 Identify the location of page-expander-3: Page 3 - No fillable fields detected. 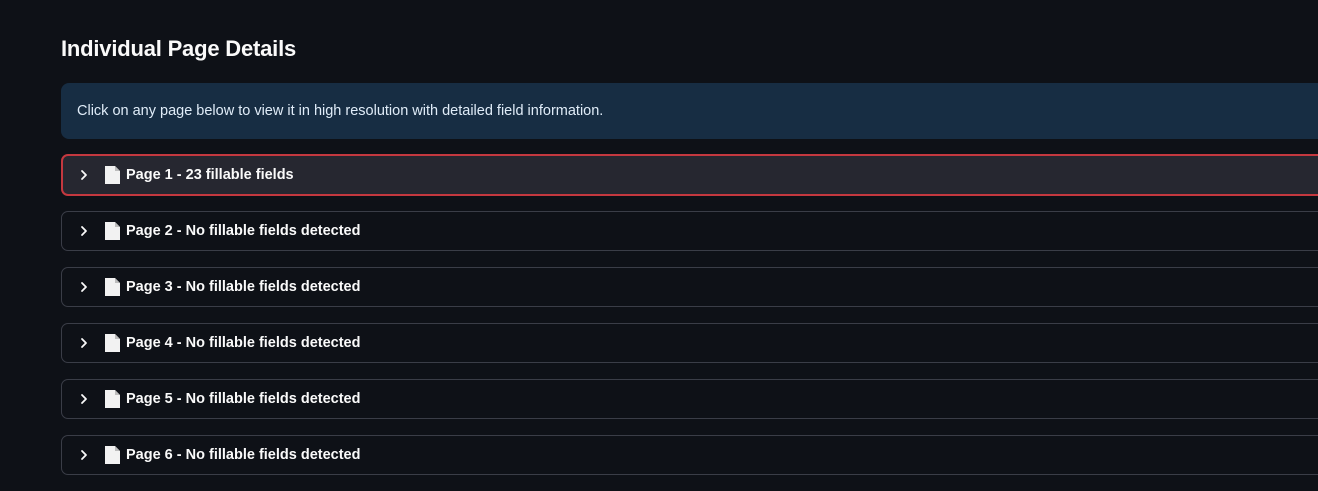
(689, 287).